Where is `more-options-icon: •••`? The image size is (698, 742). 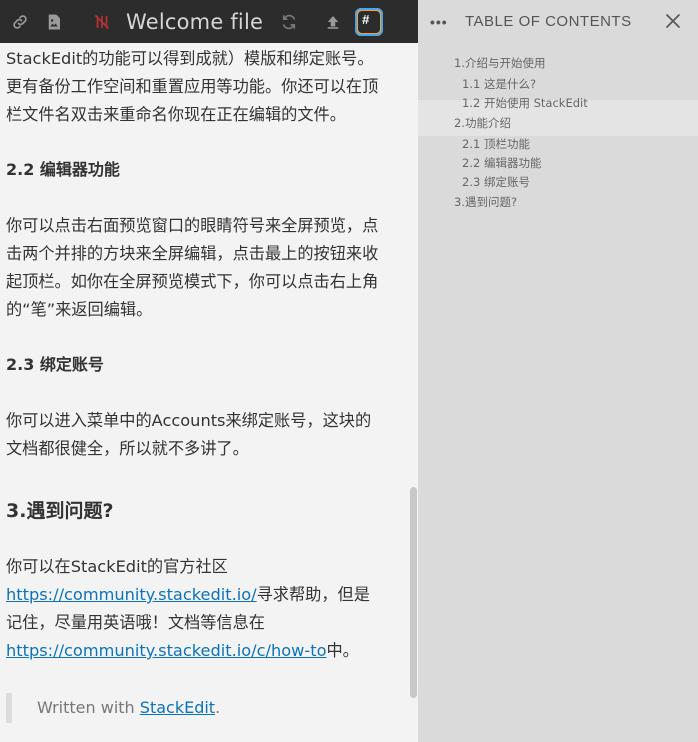 more-options-icon: ••• is located at coordinates (441, 22).